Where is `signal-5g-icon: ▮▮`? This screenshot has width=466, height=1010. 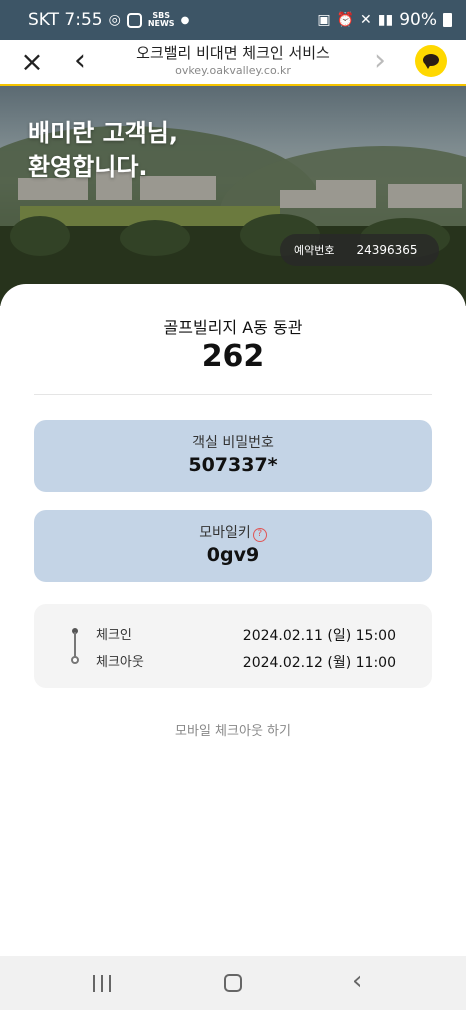
signal-5g-icon: ▮▮ is located at coordinates (385, 20).